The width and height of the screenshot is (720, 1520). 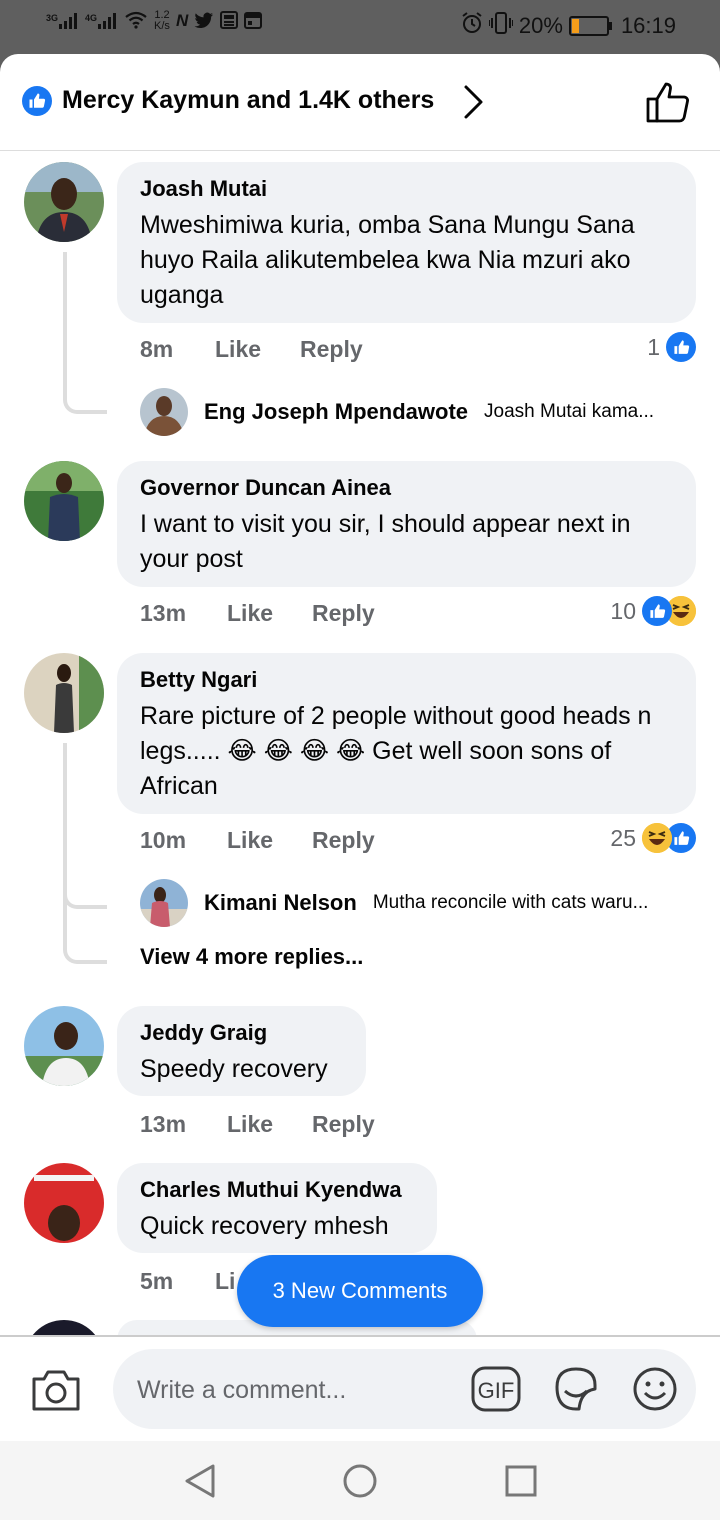 What do you see at coordinates (162, 20) in the screenshot?
I see `net-speed: 1.2 K/s` at bounding box center [162, 20].